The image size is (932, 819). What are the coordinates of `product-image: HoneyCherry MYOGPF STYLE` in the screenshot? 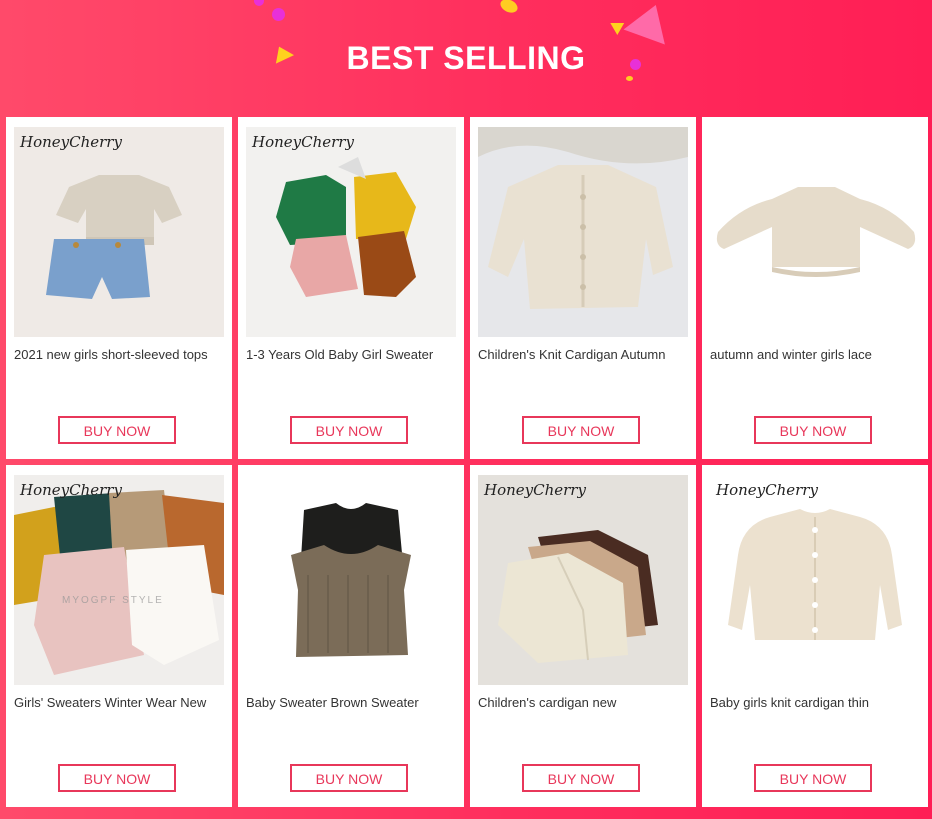 It's located at (119, 580).